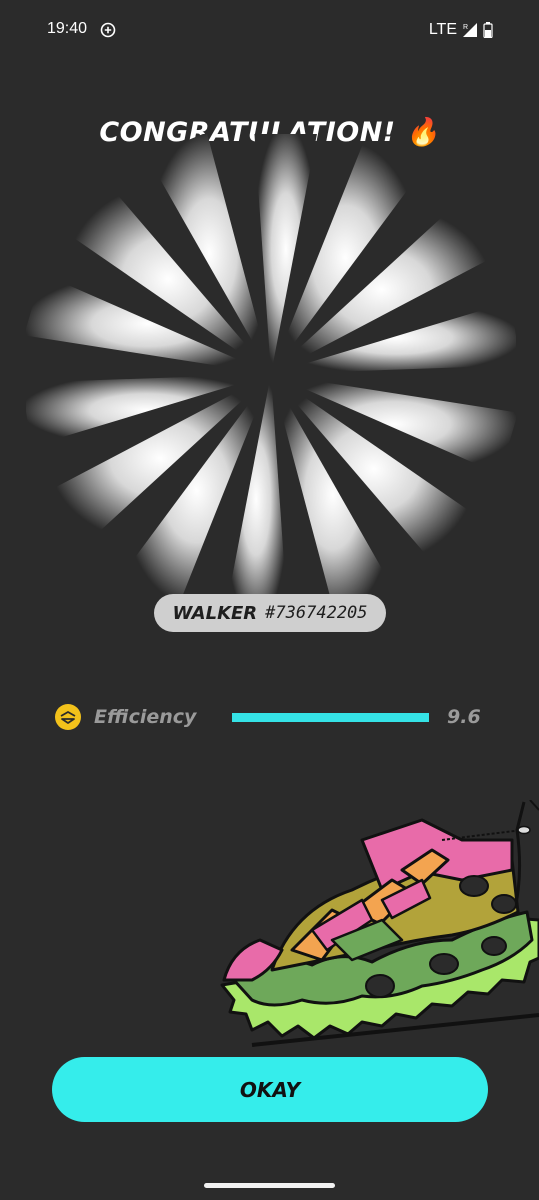  I want to click on roaming-indicator: R, so click(465, 27).